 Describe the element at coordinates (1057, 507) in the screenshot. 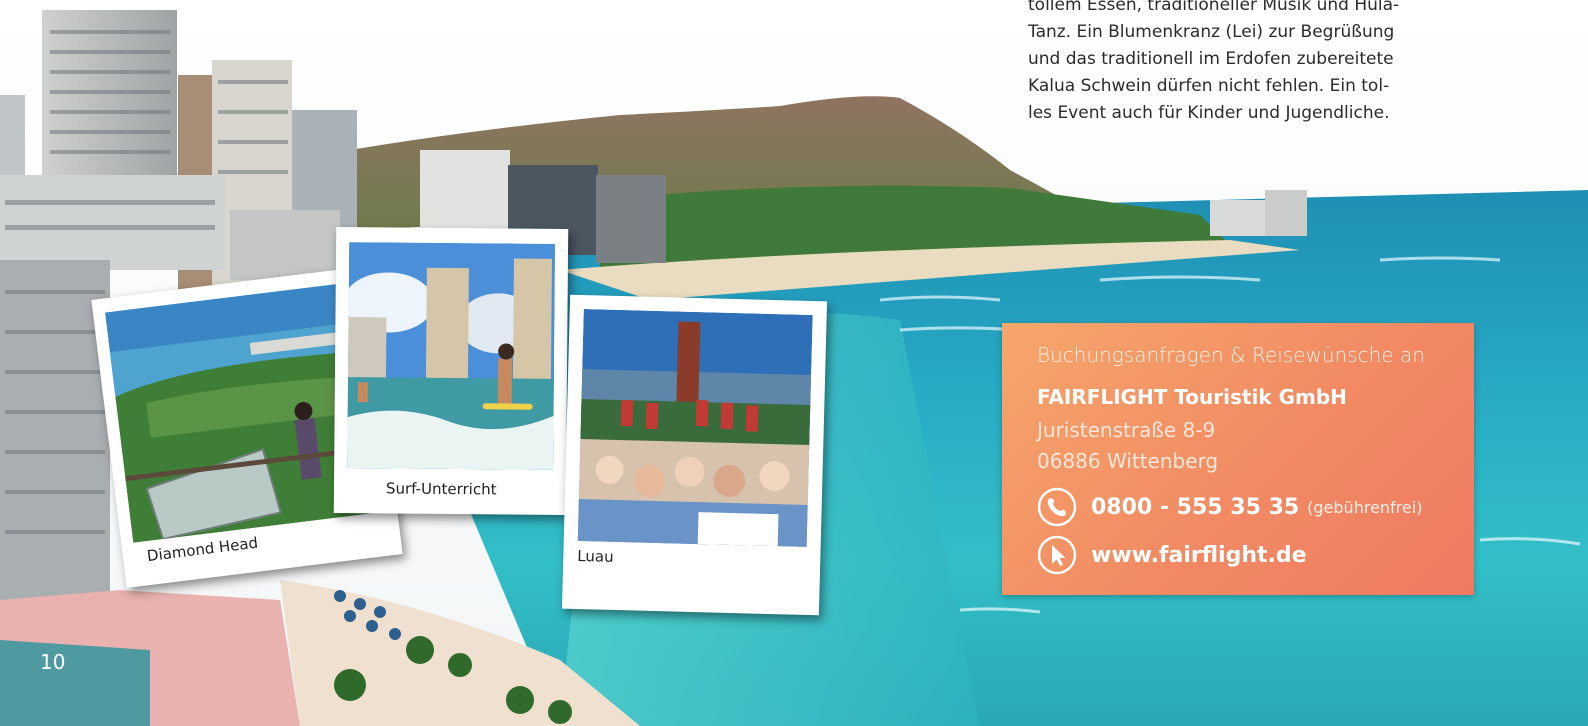

I see `phone-icon` at that location.